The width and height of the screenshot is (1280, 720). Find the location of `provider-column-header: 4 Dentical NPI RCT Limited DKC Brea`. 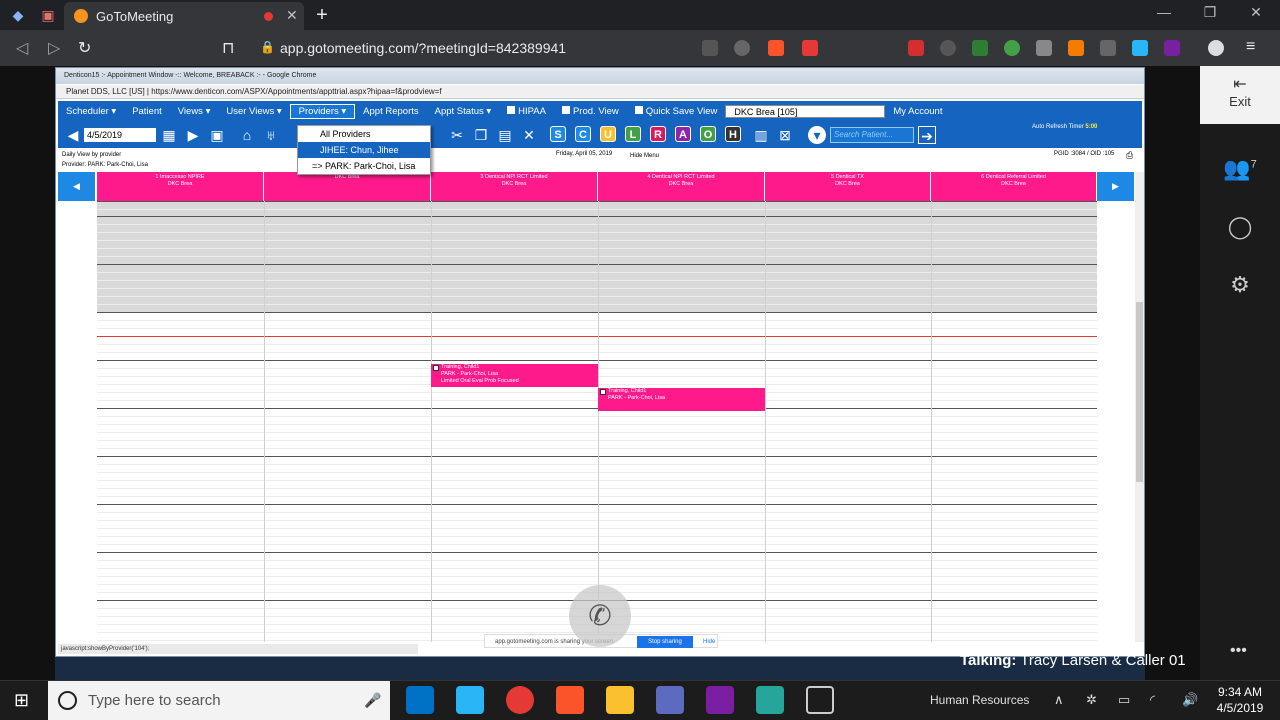

provider-column-header: 4 Dentical NPI RCT Limited DKC Brea is located at coordinates (681, 186).